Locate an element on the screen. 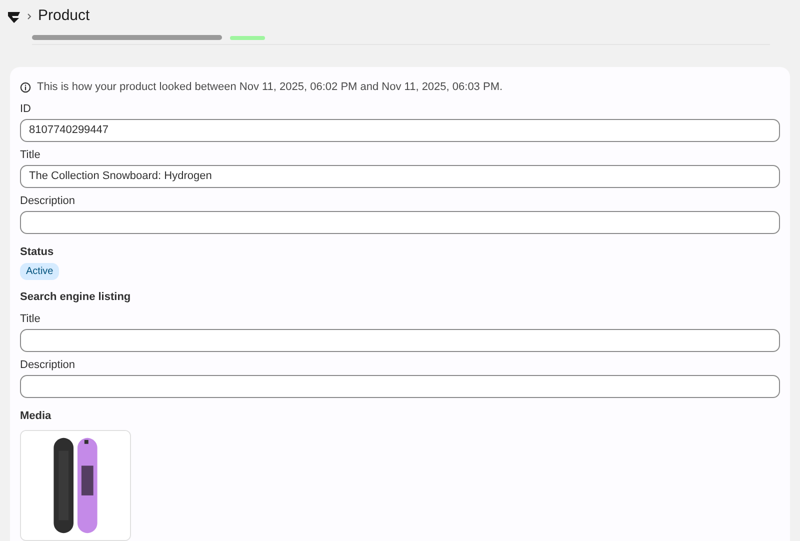  field-label: ID is located at coordinates (26, 109).